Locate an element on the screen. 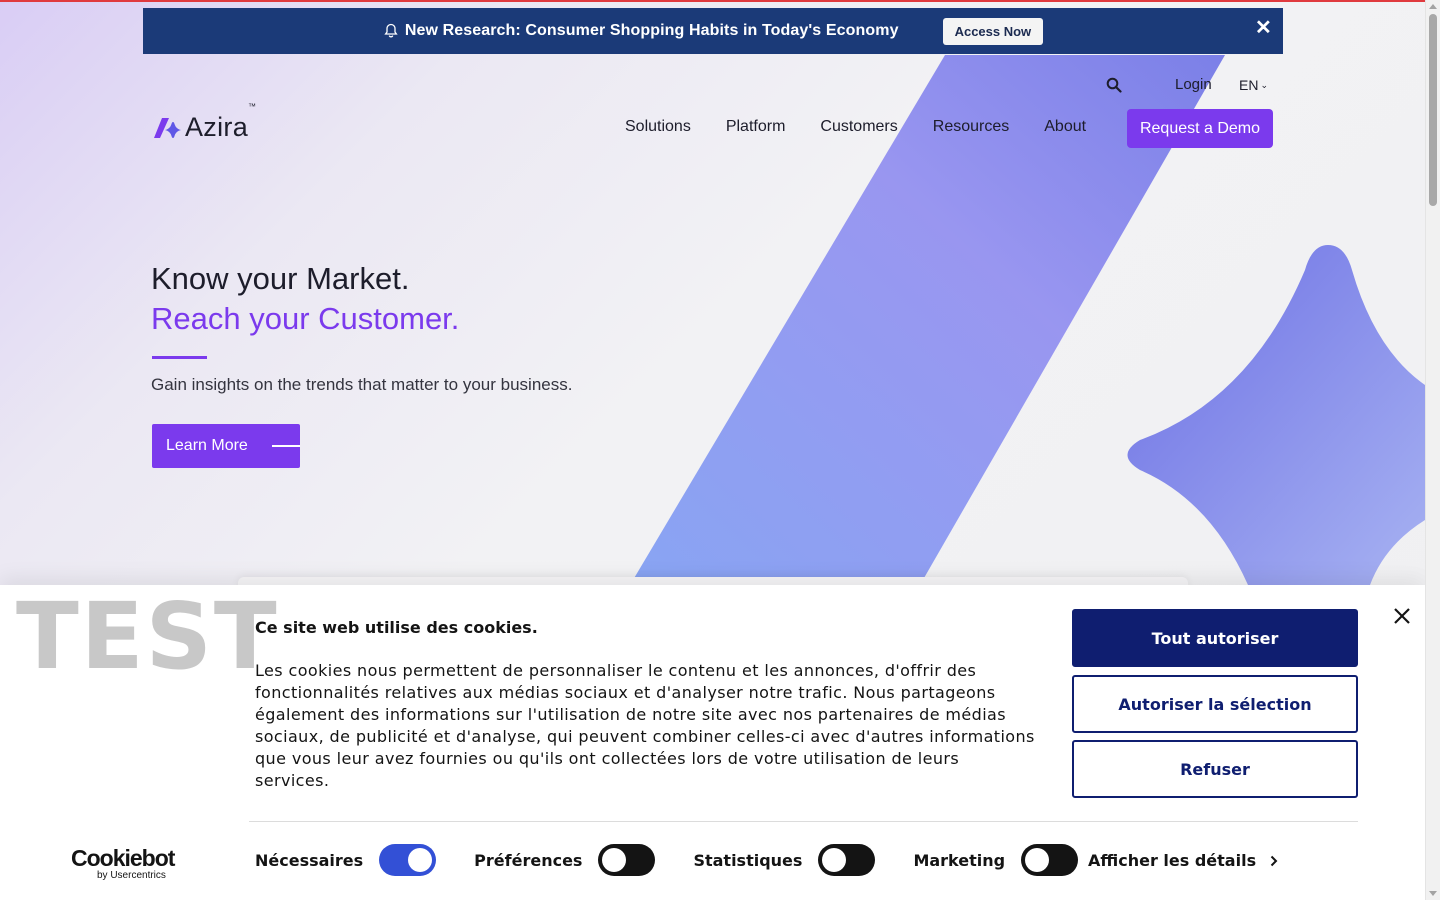  nav-platform: Platform is located at coordinates (756, 127).